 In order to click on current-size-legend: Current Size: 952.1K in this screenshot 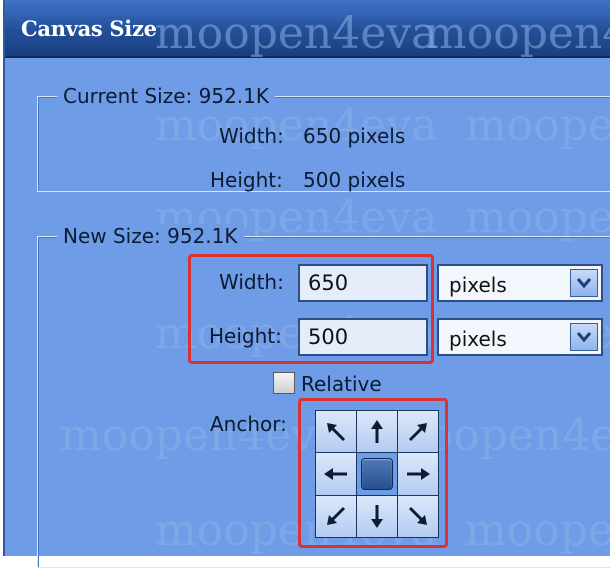, I will do `click(166, 96)`.